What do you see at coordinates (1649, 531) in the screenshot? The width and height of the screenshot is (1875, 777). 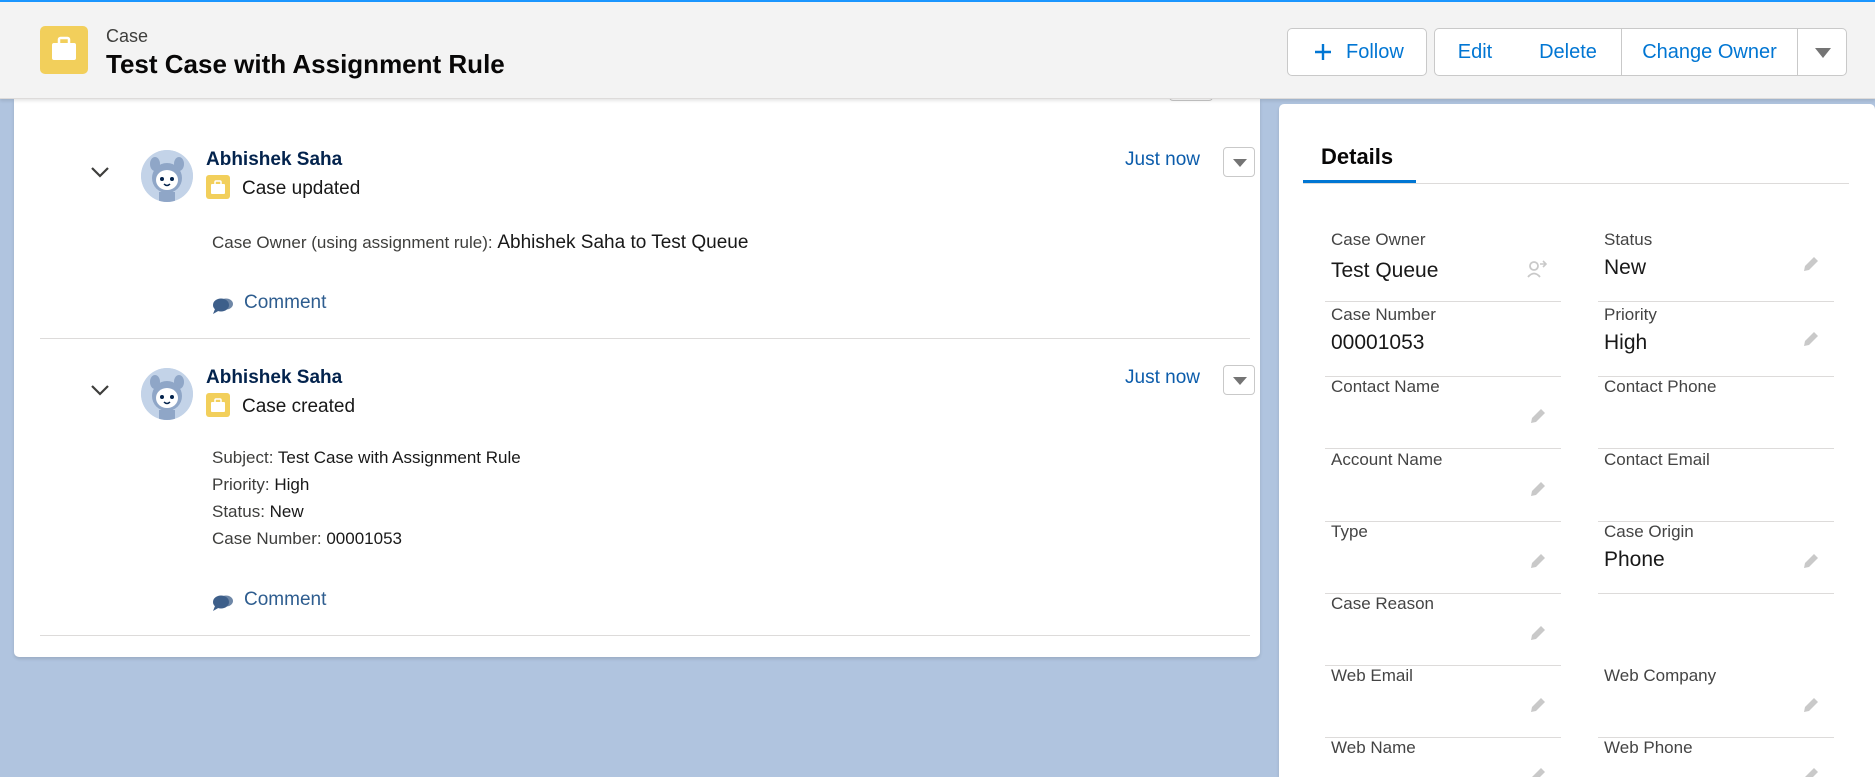 I see `field-label: Case Origin` at bounding box center [1649, 531].